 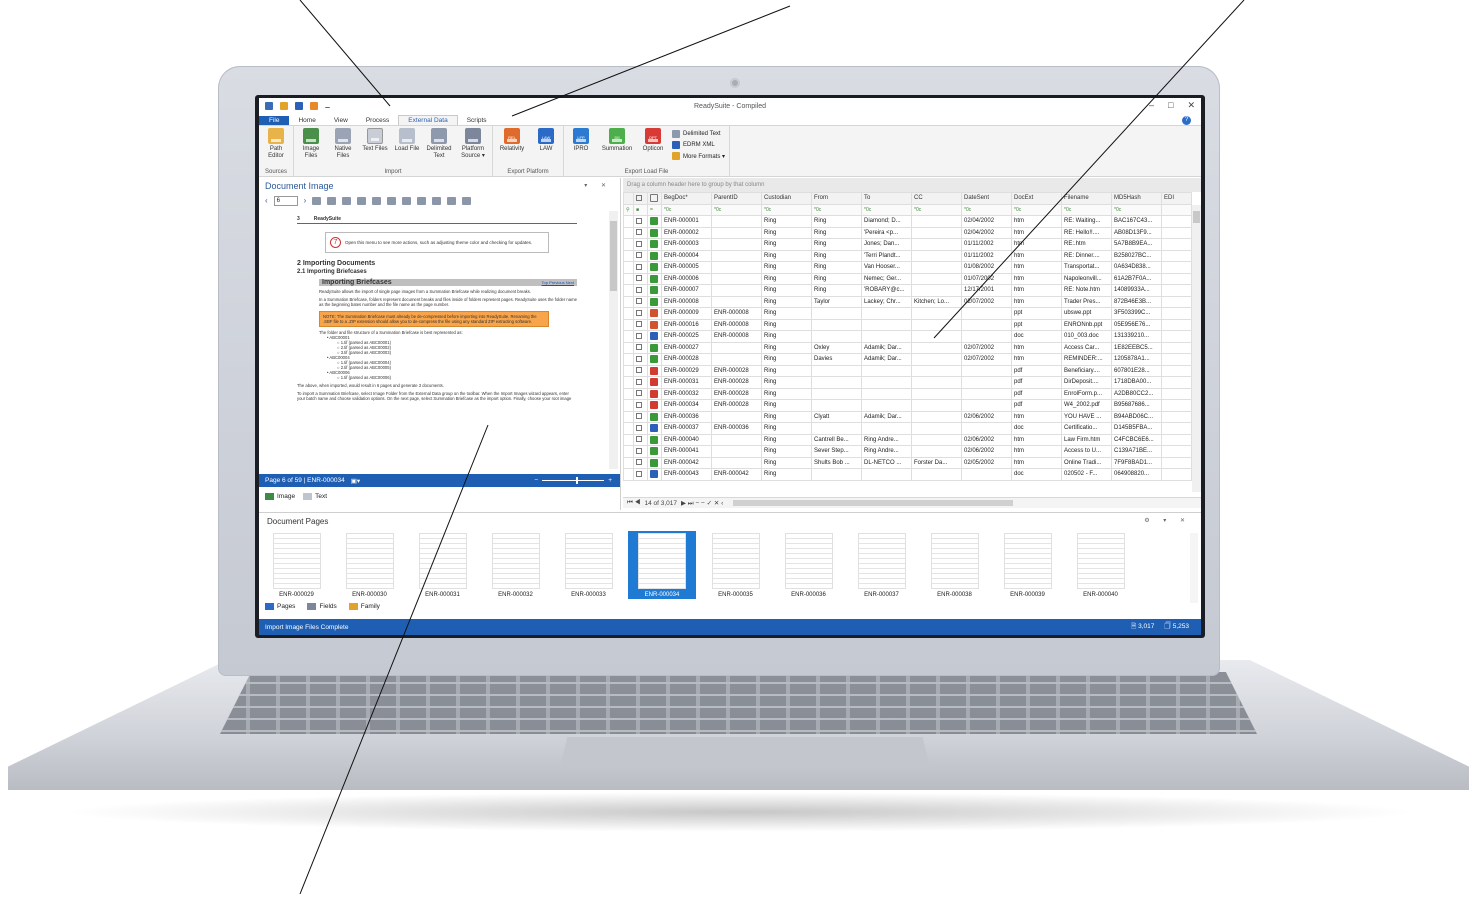 What do you see at coordinates (1196, 217) in the screenshot?
I see `grid-scroll-thumb` at bounding box center [1196, 217].